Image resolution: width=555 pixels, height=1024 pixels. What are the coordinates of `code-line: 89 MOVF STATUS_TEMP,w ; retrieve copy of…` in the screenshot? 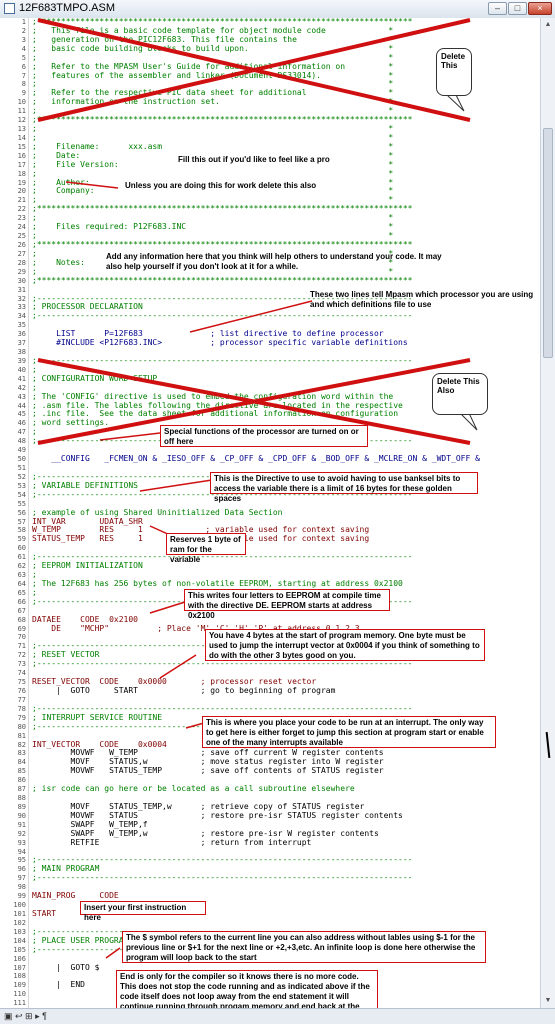 It's located at (270, 807).